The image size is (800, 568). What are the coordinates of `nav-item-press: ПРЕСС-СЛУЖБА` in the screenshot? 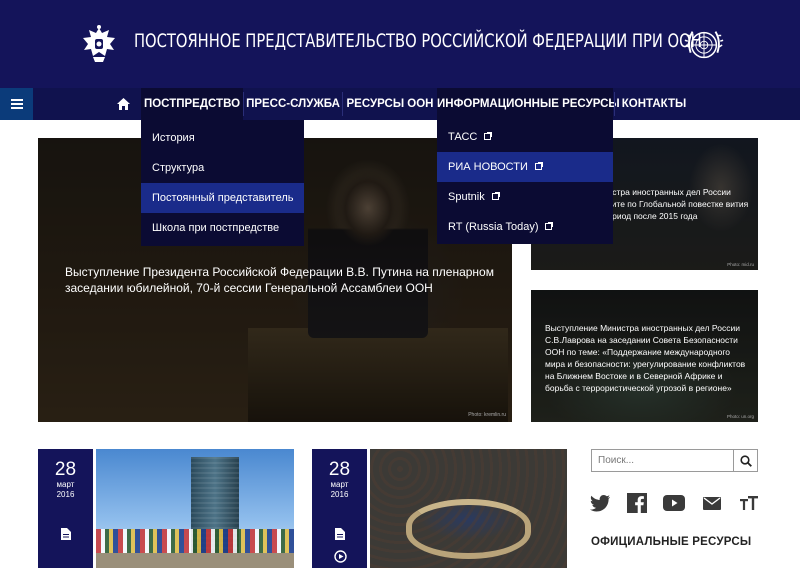 It's located at (293, 104).